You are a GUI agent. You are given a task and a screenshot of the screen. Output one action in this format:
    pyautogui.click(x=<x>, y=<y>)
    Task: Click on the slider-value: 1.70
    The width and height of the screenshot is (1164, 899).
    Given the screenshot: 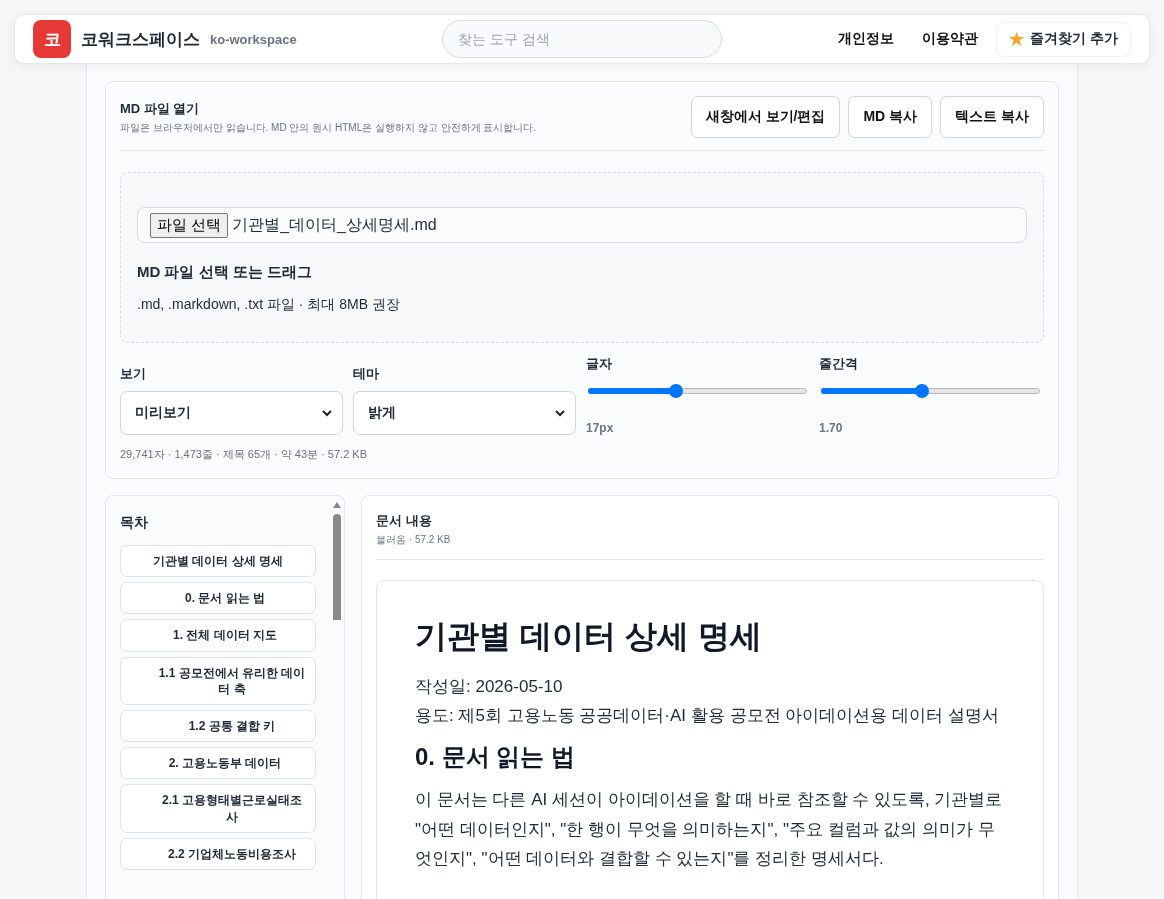 What is the action you would take?
    pyautogui.click(x=831, y=428)
    